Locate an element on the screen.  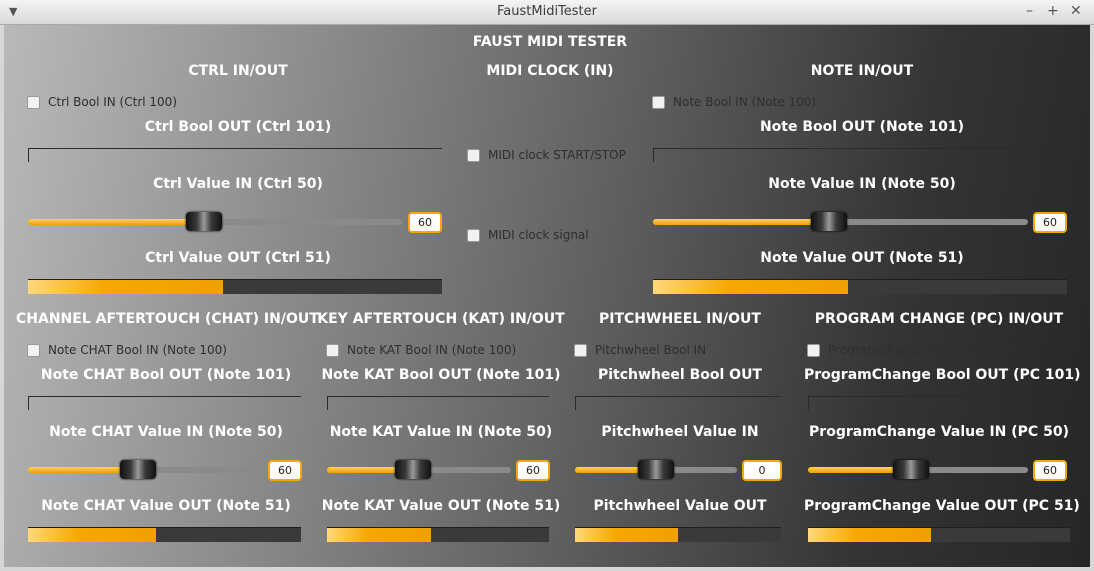
note-bool-out-indicator is located at coordinates (860, 155).